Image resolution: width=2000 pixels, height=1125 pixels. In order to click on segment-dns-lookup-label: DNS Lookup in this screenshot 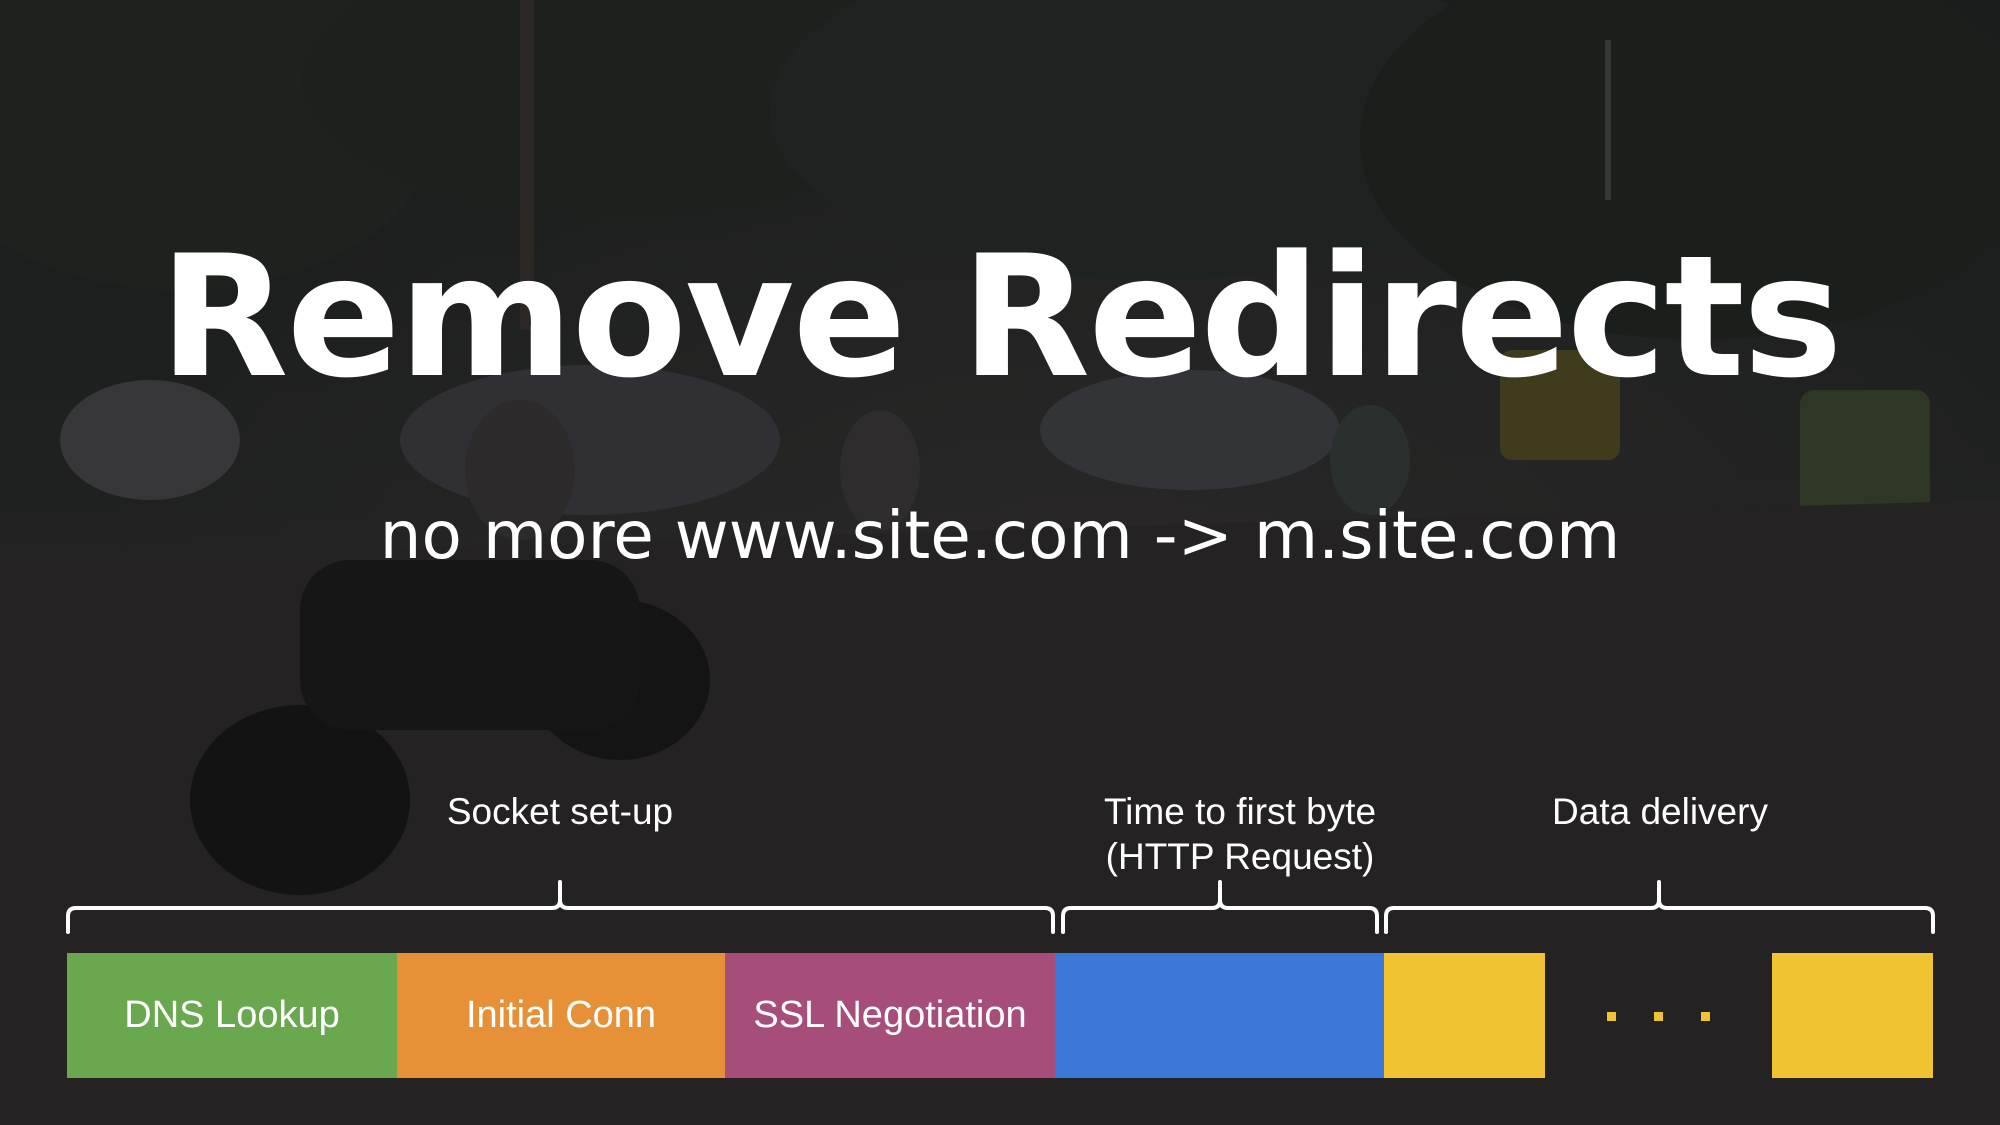, I will do `click(232, 1015)`.